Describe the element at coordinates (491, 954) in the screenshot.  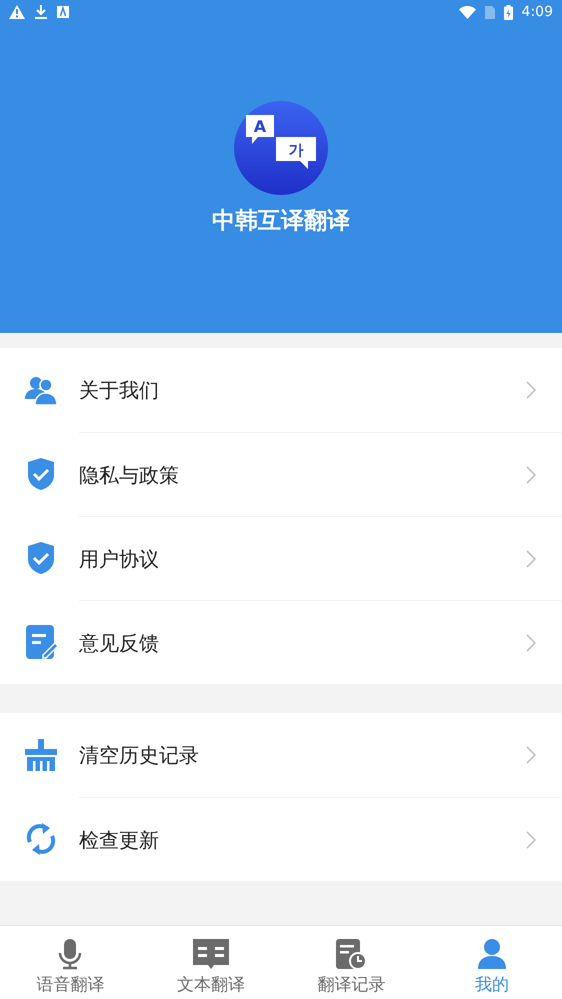
I see `person-icon` at that location.